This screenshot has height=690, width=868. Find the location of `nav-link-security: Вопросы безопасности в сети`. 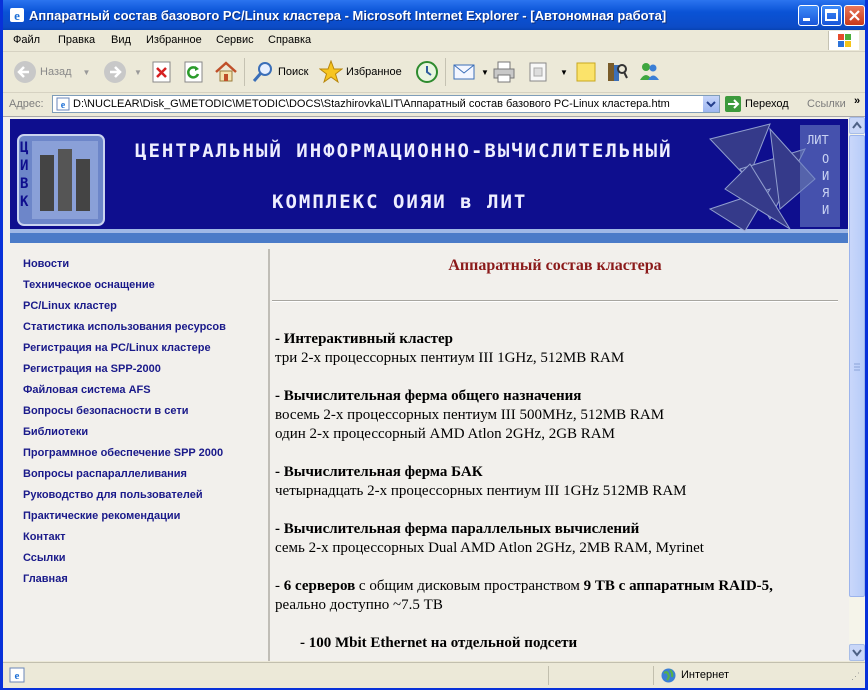

nav-link-security: Вопросы безопасности в сети is located at coordinates (105, 411).